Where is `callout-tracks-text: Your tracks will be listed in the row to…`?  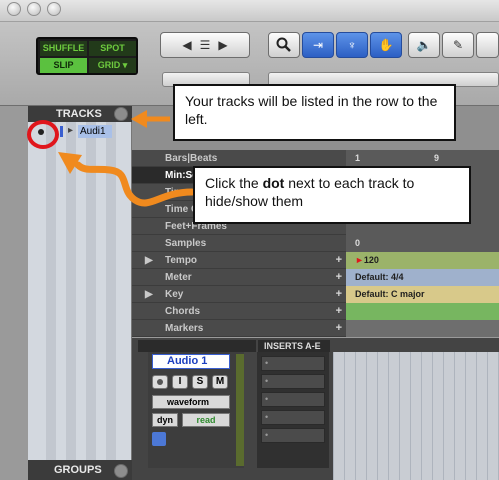
callout-tracks-text: Your tracks will be listed in the row to… is located at coordinates (311, 110).